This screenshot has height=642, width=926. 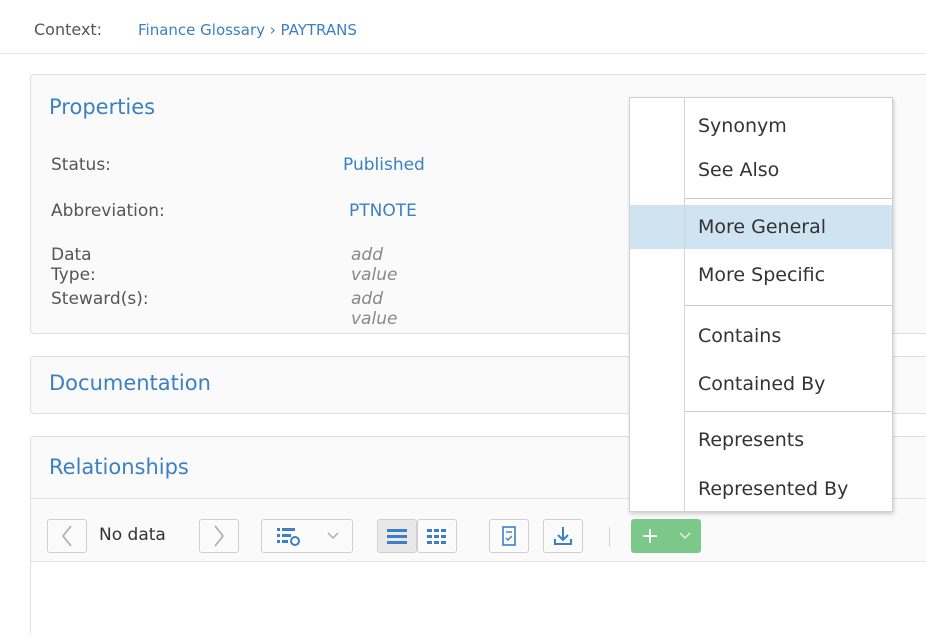 What do you see at coordinates (81, 165) in the screenshot?
I see `property-key: Status:` at bounding box center [81, 165].